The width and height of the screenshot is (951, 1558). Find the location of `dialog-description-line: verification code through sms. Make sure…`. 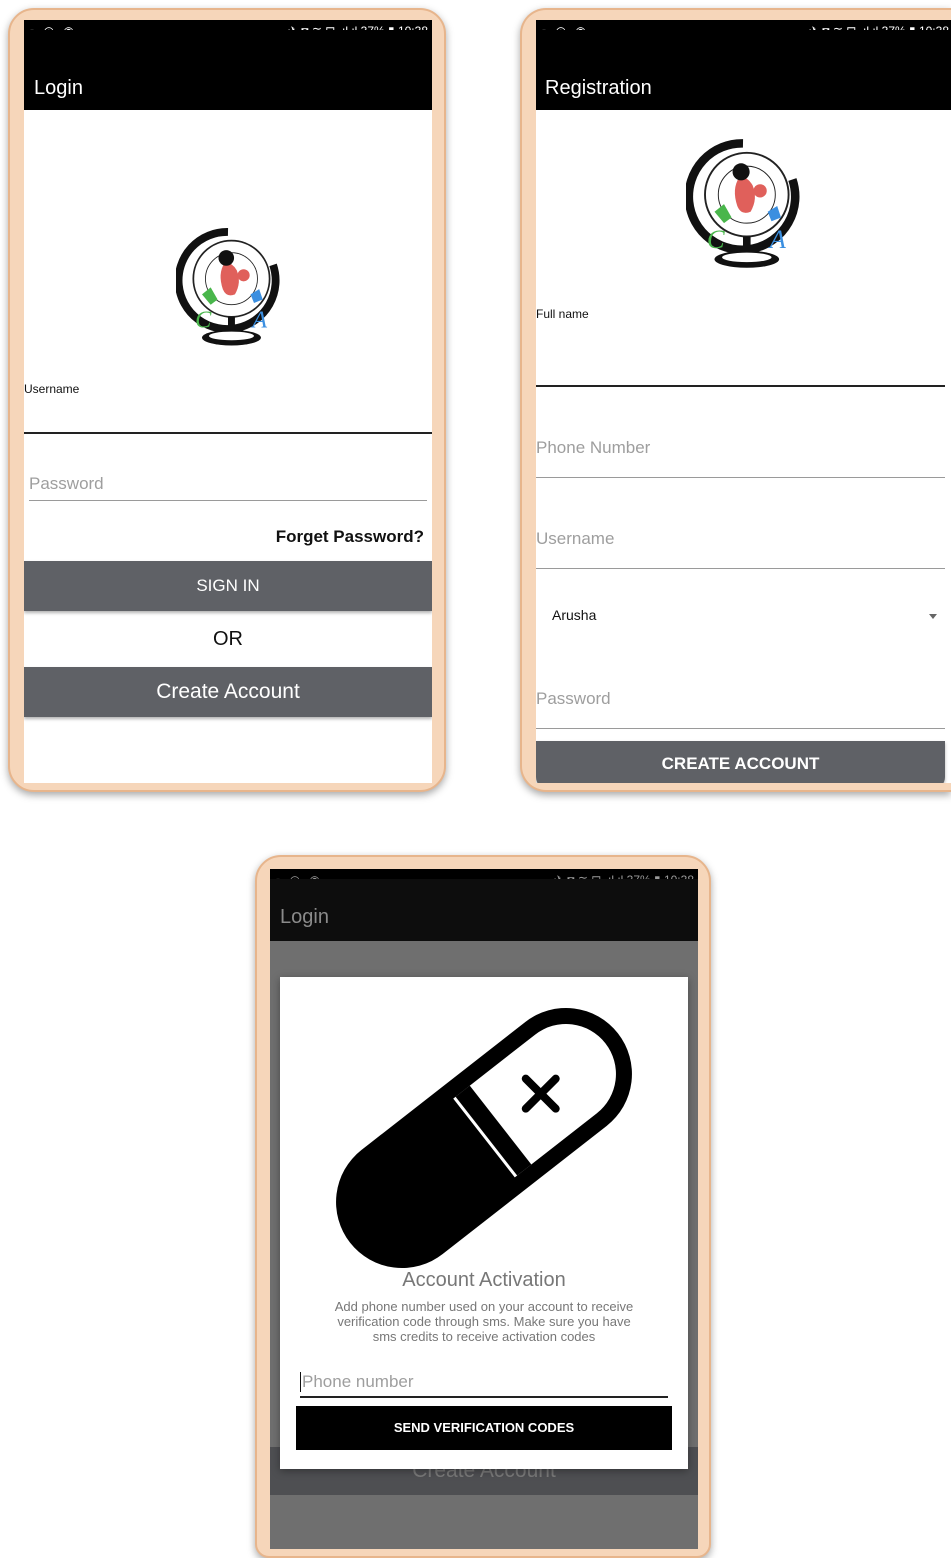

dialog-description-line: verification code through sms. Make sure… is located at coordinates (484, 1321).